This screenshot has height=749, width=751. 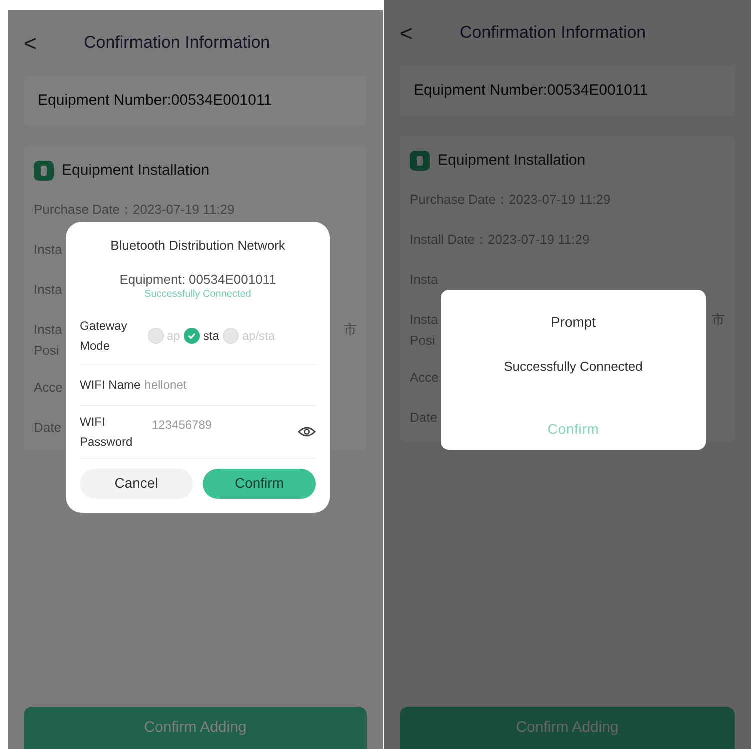 What do you see at coordinates (225, 425) in the screenshot?
I see `password-field: 123456789` at bounding box center [225, 425].